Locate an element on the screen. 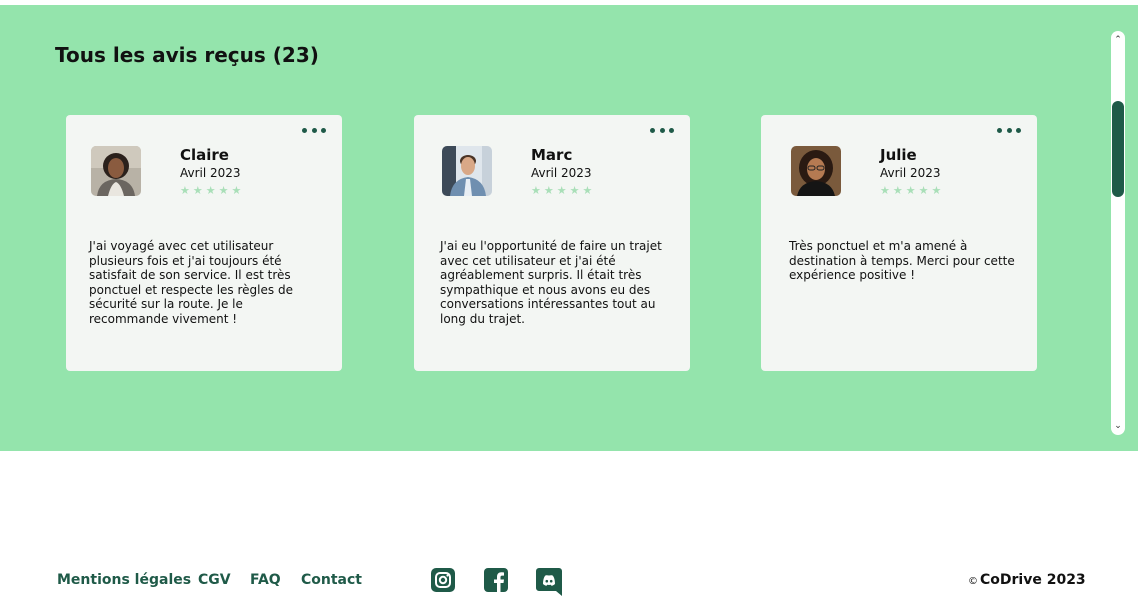  copyright-text: CoDrive 2023 is located at coordinates (1033, 580).